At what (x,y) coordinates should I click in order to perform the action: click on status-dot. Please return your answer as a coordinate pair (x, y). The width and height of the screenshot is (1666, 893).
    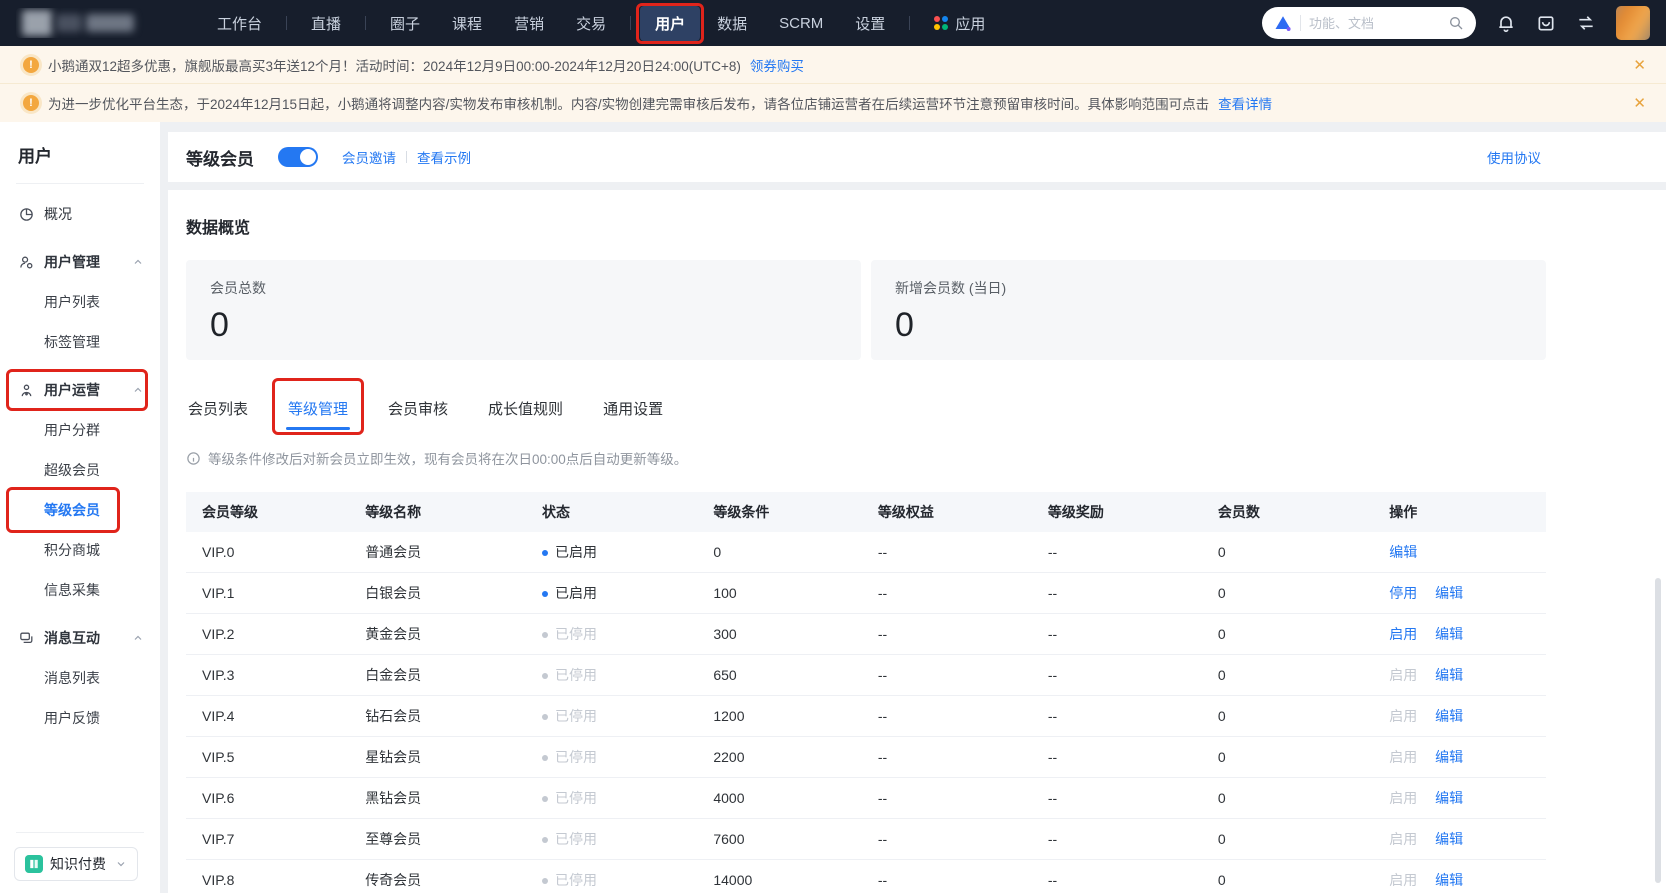
    Looking at the image, I should click on (544, 553).